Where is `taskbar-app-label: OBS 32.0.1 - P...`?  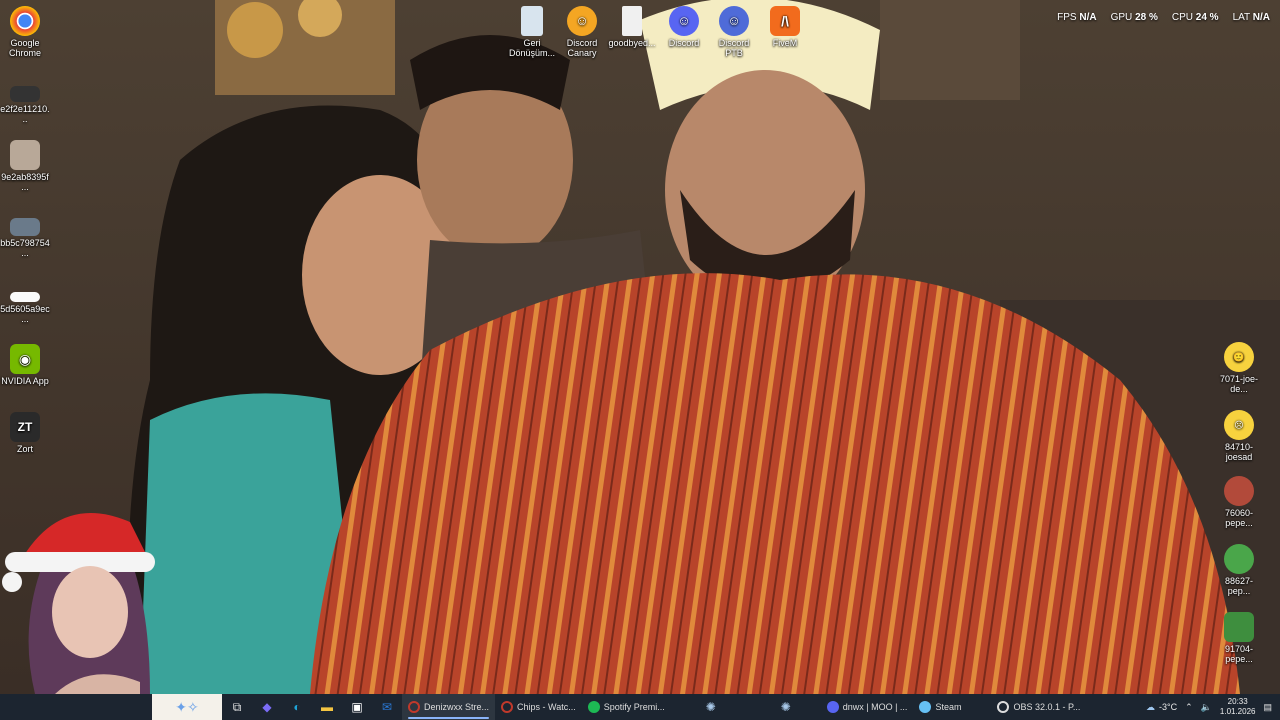
taskbar-app-label: OBS 32.0.1 - P... is located at coordinates (1047, 707).